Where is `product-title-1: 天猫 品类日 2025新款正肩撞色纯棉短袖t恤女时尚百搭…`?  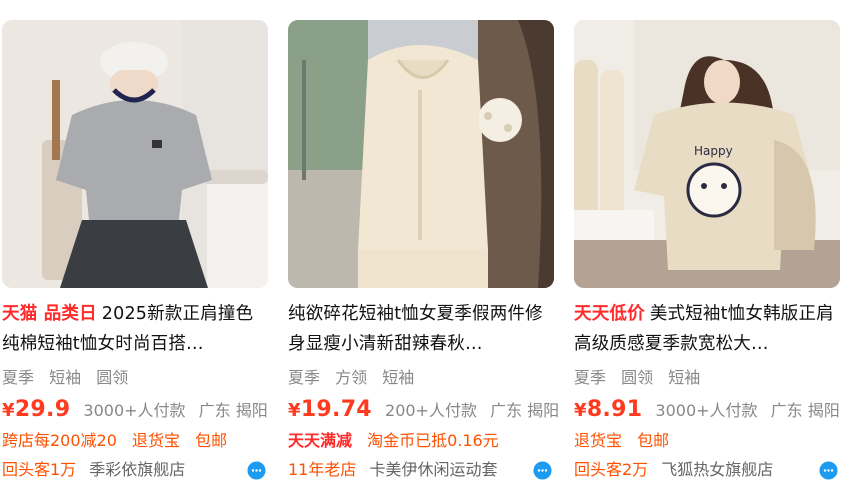 product-title-1: 天猫 品类日 2025新款正肩撞色纯棉短袖t恤女时尚百搭… is located at coordinates (135, 329).